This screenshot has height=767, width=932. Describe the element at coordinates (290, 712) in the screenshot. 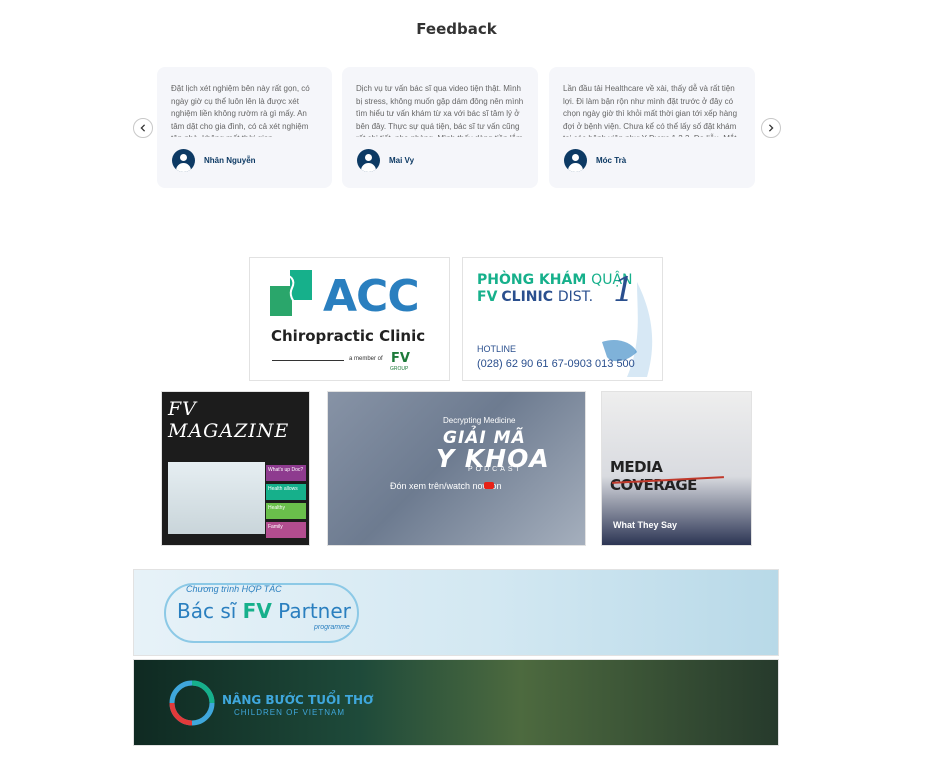

I see `children-subtitle: CHILDREN OF VIETNAM` at that location.